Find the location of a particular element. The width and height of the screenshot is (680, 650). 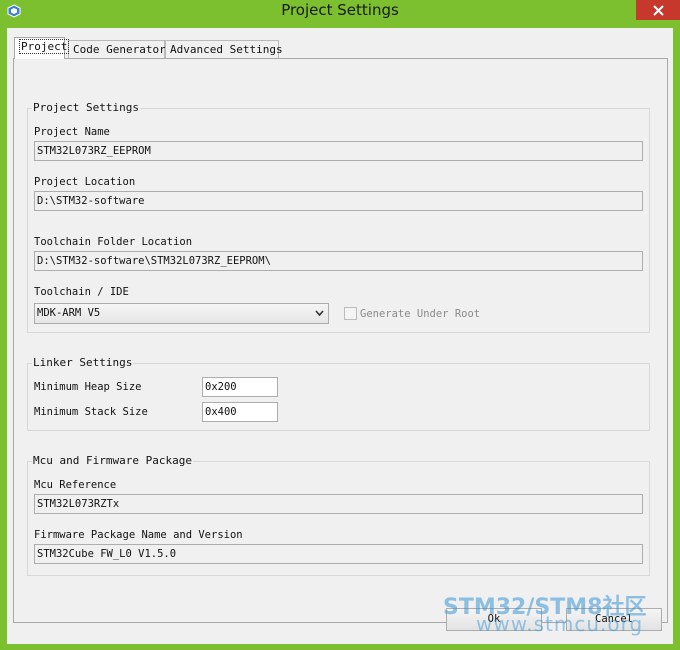

toolchain-folder-field: D:\STM32-software\STM32L073RZ_EEPROM\ is located at coordinates (338, 261).